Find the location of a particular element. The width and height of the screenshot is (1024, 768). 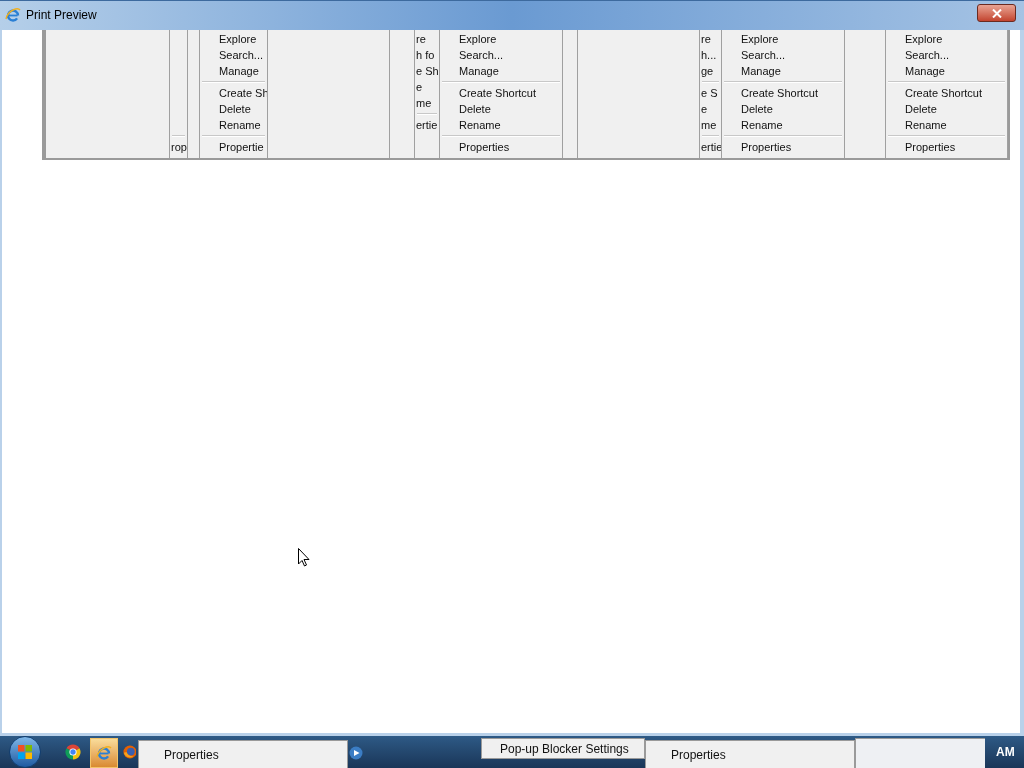

cursor-icon is located at coordinates (304, 557).